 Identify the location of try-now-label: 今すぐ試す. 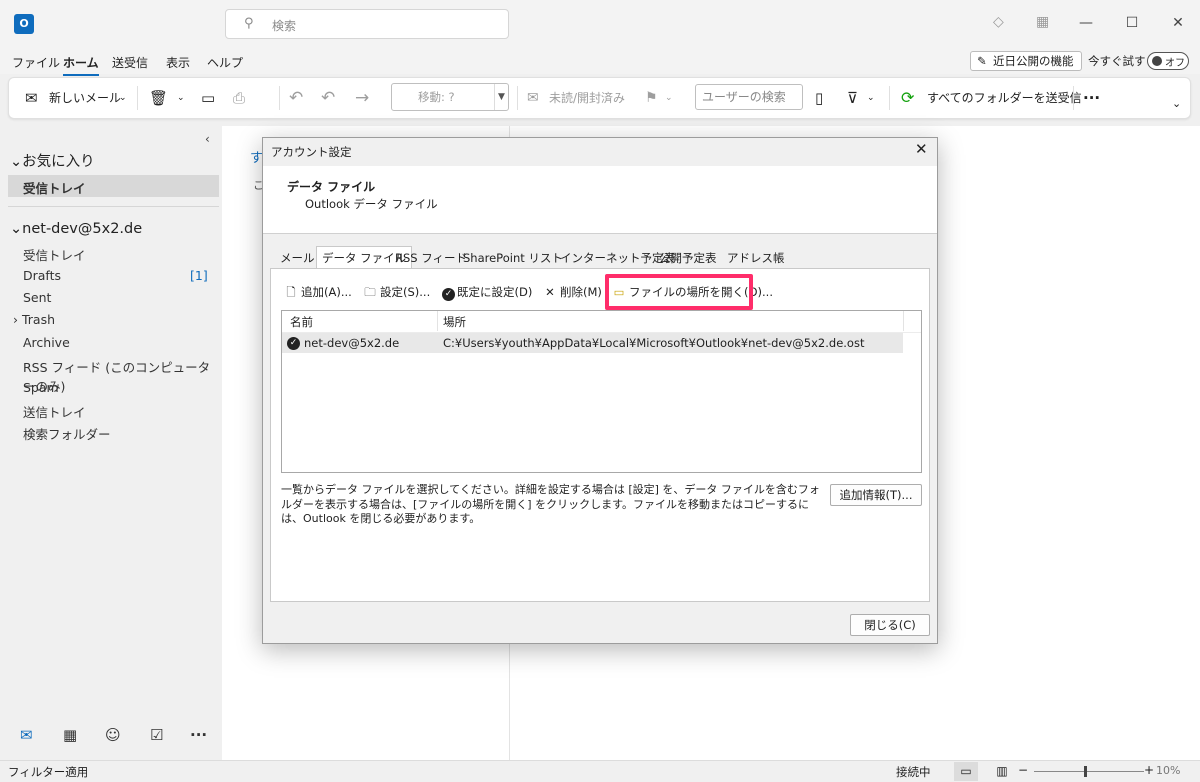
(1117, 61).